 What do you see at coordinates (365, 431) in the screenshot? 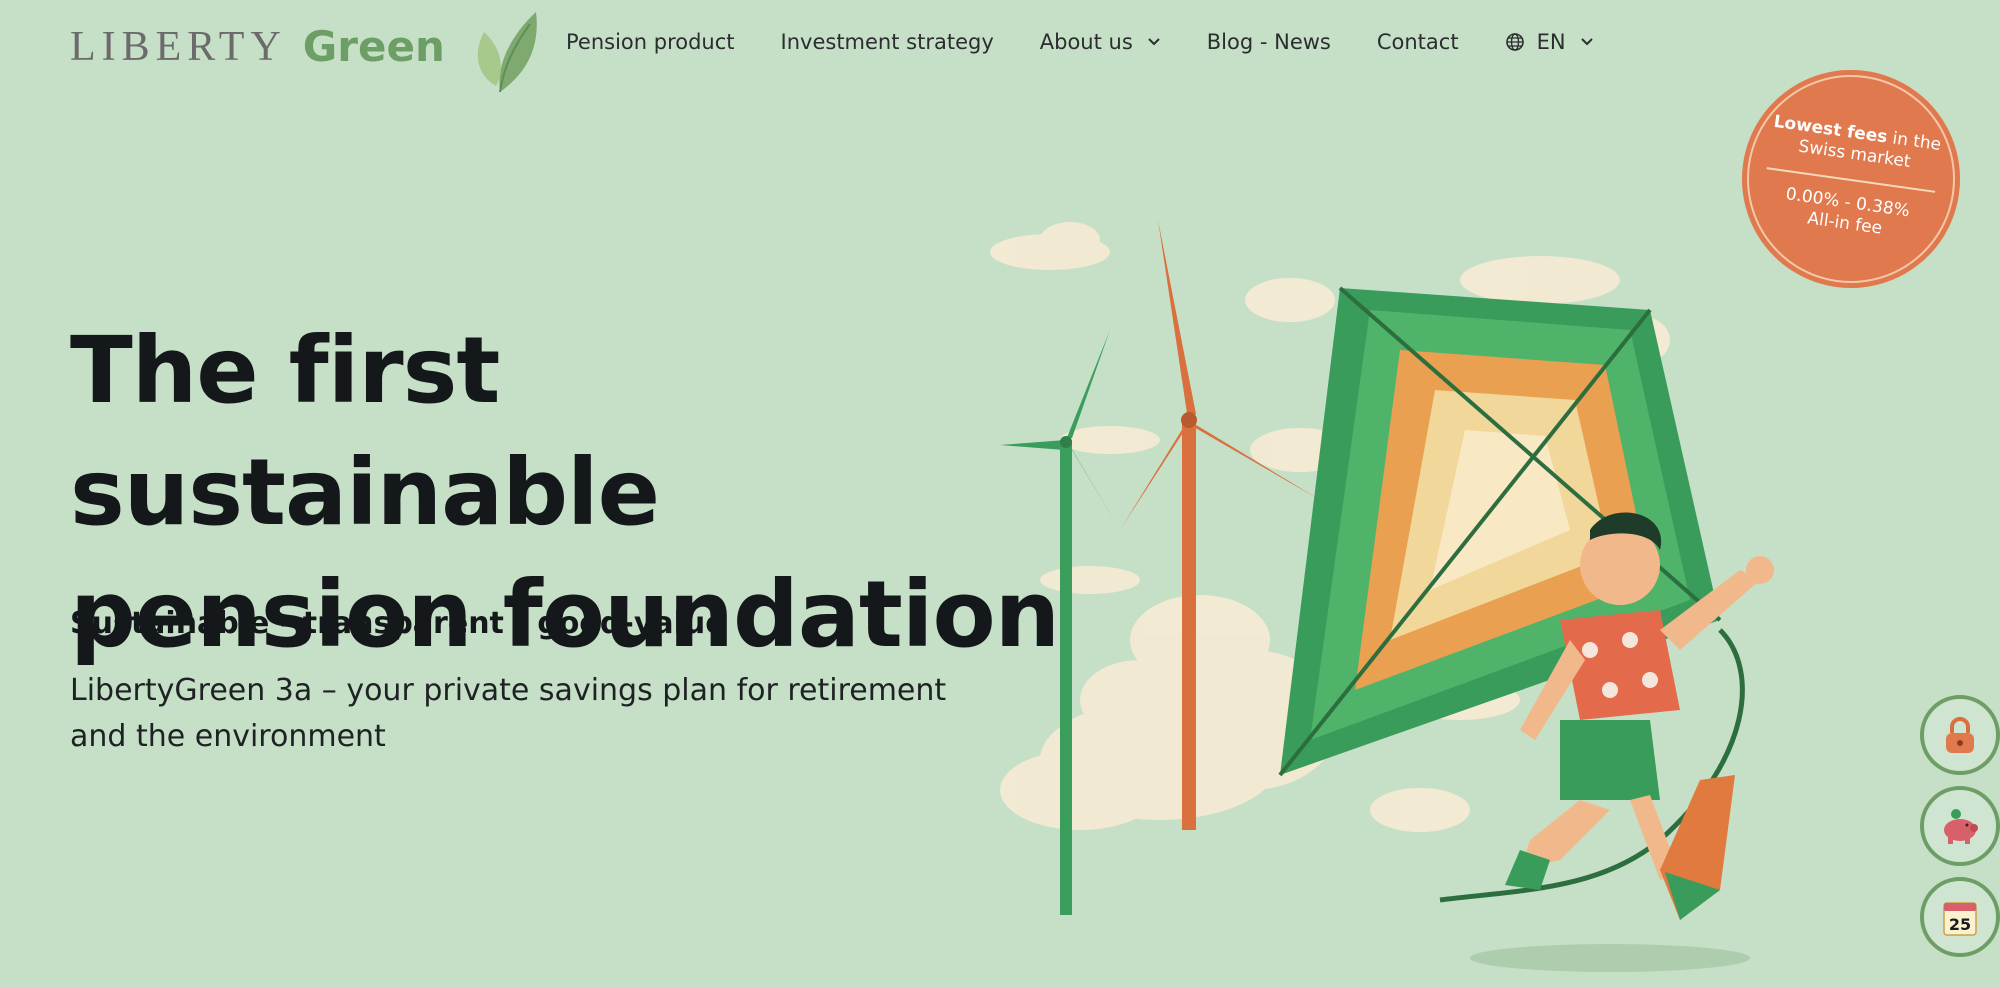
I see `hero-headline-line1: The first sustainable` at bounding box center [365, 431].